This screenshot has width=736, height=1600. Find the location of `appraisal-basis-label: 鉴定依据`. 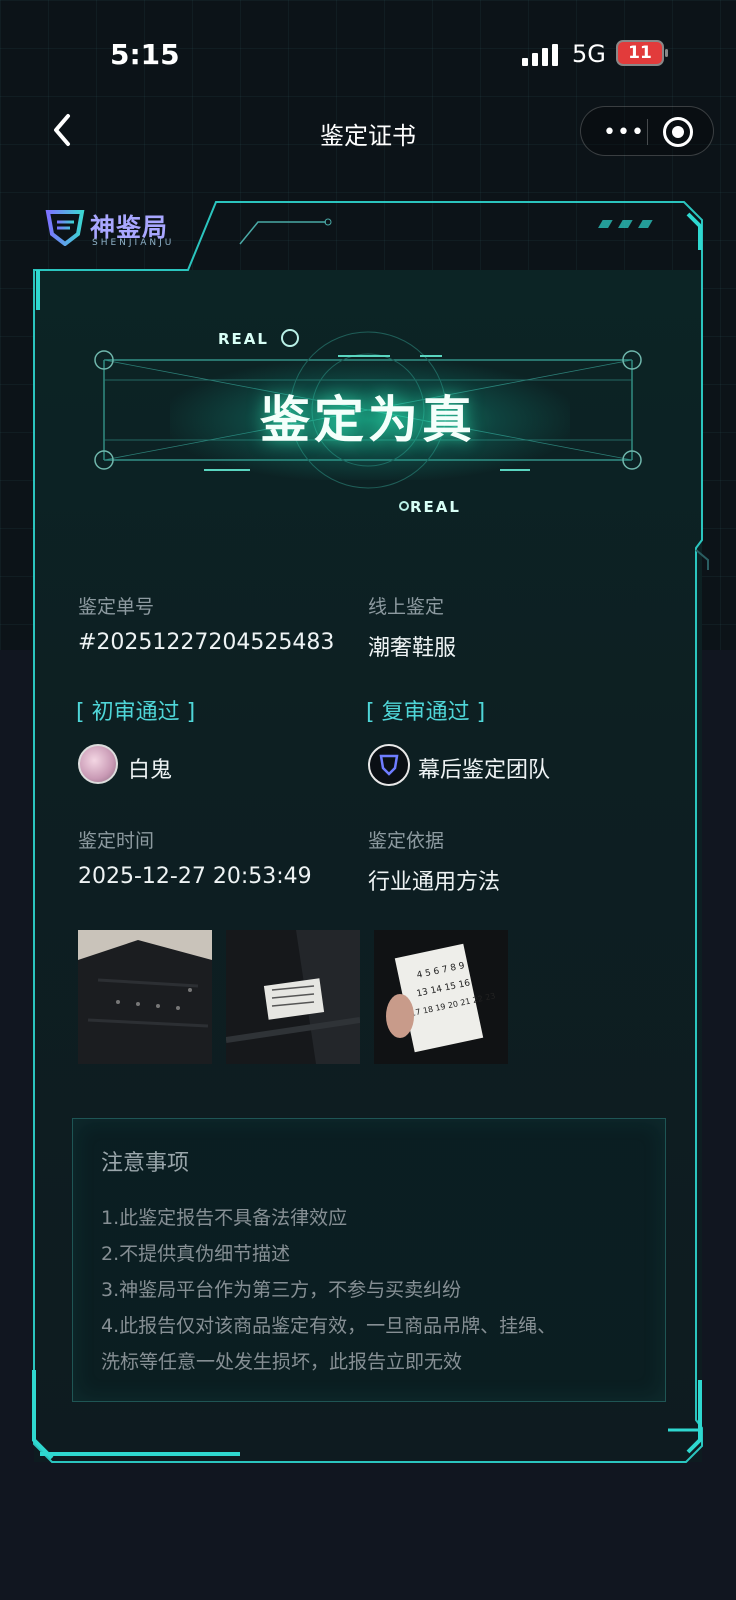

appraisal-basis-label: 鉴定依据 is located at coordinates (406, 841).